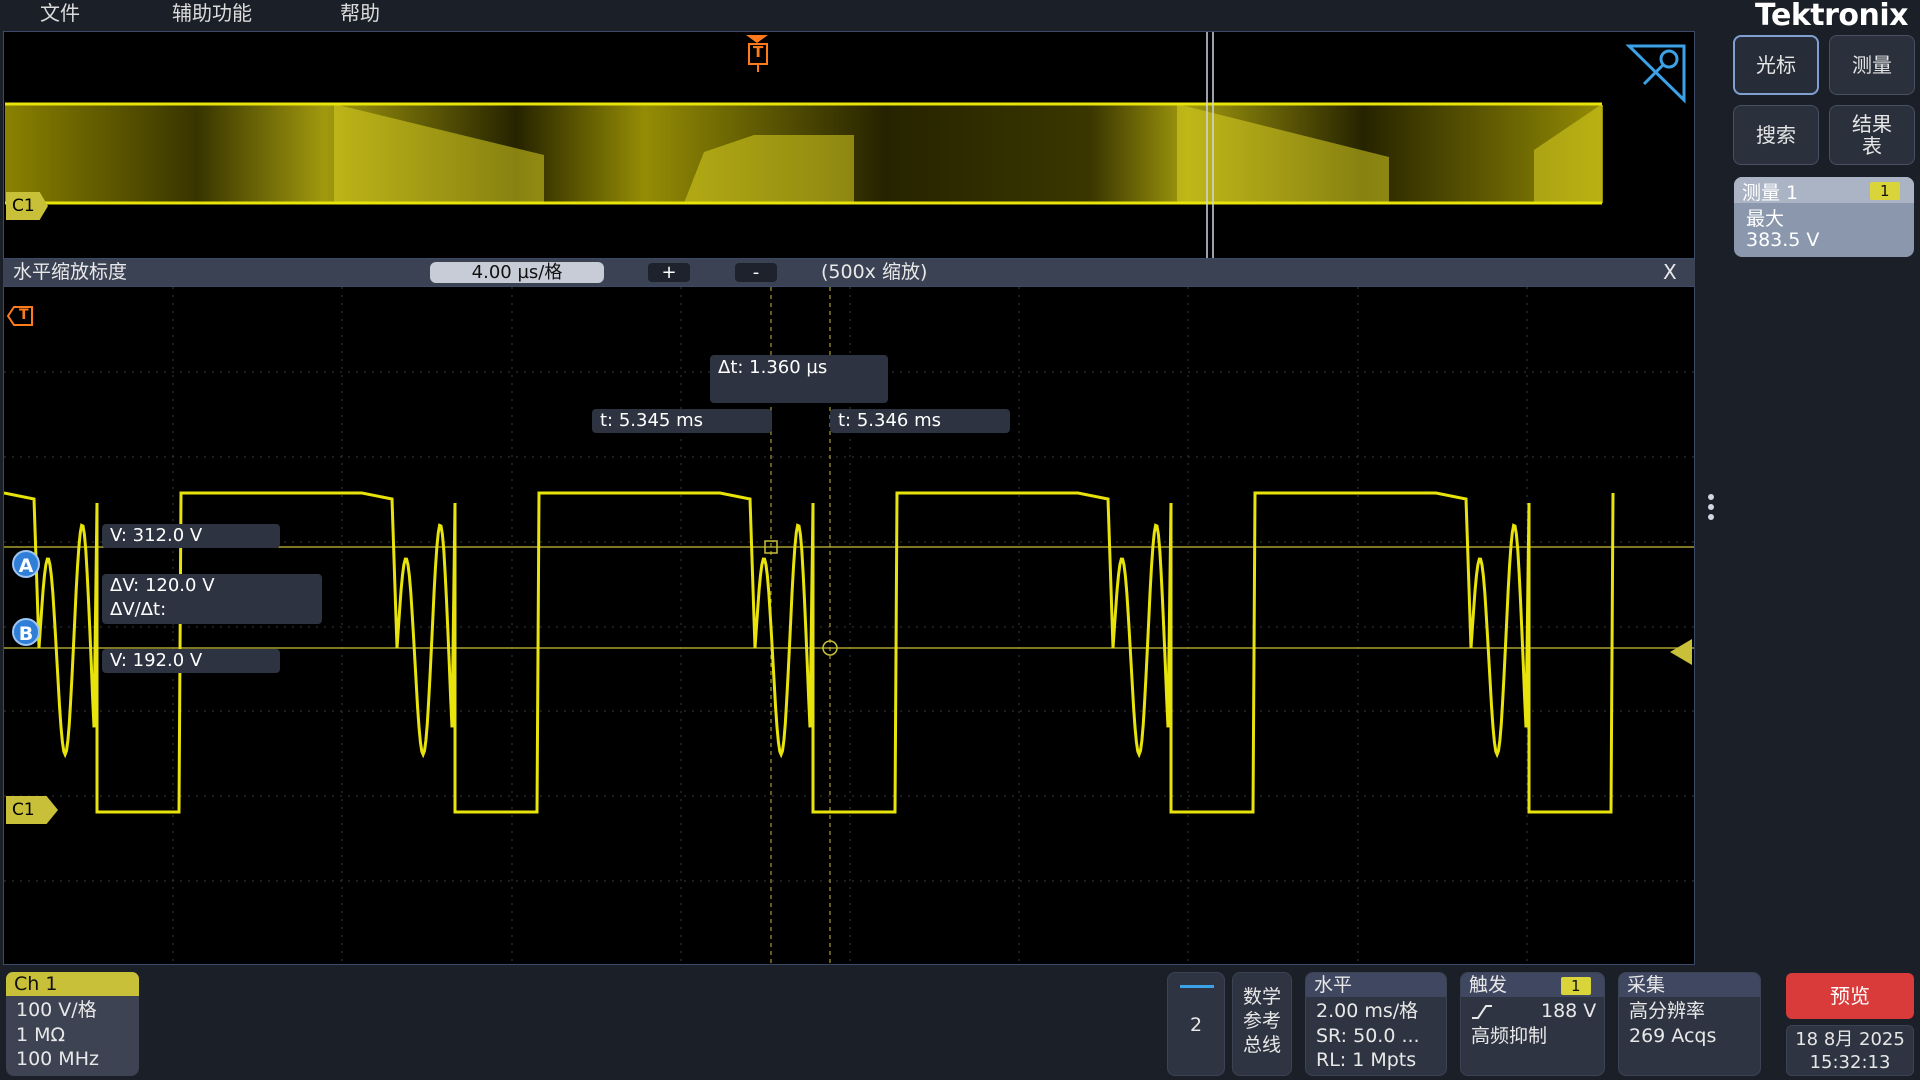 This screenshot has height=1080, width=1920. What do you see at coordinates (1376, 1024) in the screenshot?
I see `horizontal-badge: 水平 2.00 ms/格 SR: 50.0 ... RL: 1 Mpts` at bounding box center [1376, 1024].